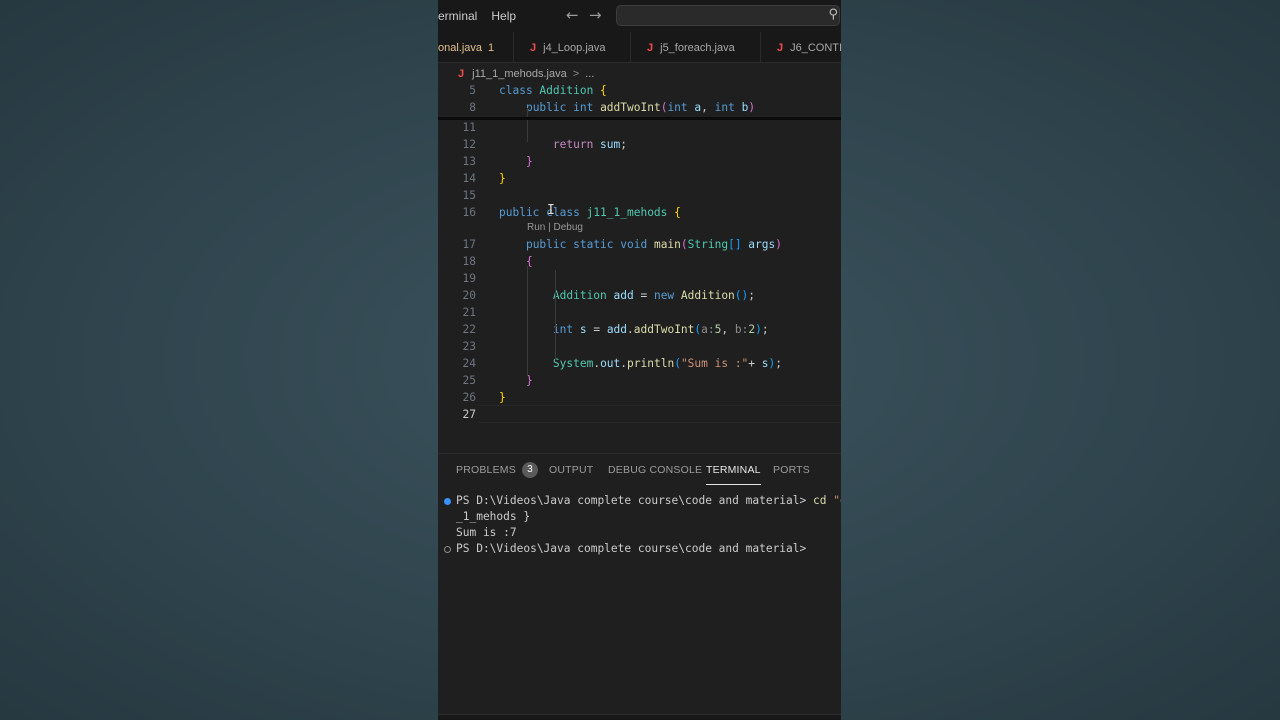 The width and height of the screenshot is (1280, 720). Describe the element at coordinates (469, 127) in the screenshot. I see `line-number: 11` at that location.